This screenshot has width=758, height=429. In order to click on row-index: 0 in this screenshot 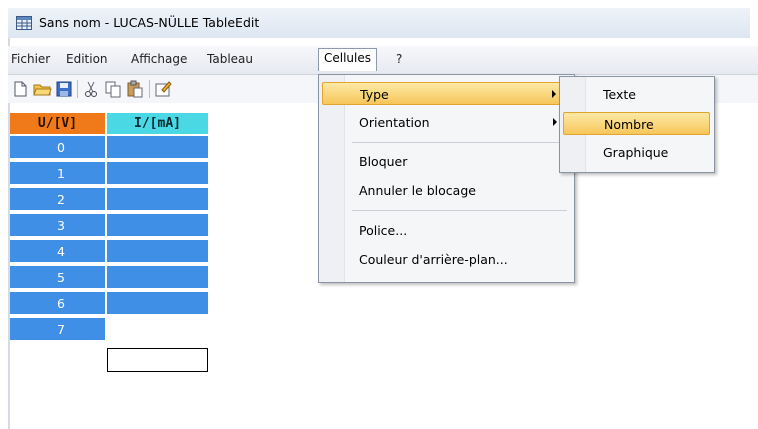, I will do `click(57, 148)`.